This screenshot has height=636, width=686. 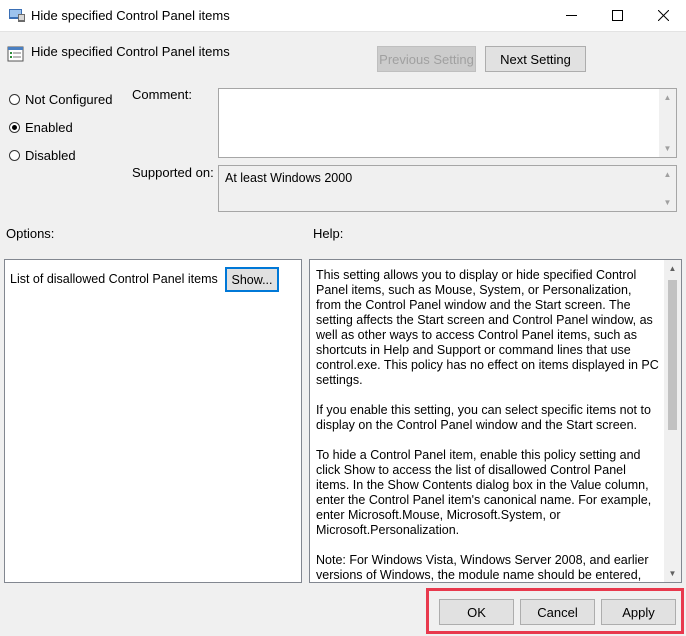 I want to click on supported-on-field: At least Windows 2000 ▲ ▼, so click(x=447, y=188).